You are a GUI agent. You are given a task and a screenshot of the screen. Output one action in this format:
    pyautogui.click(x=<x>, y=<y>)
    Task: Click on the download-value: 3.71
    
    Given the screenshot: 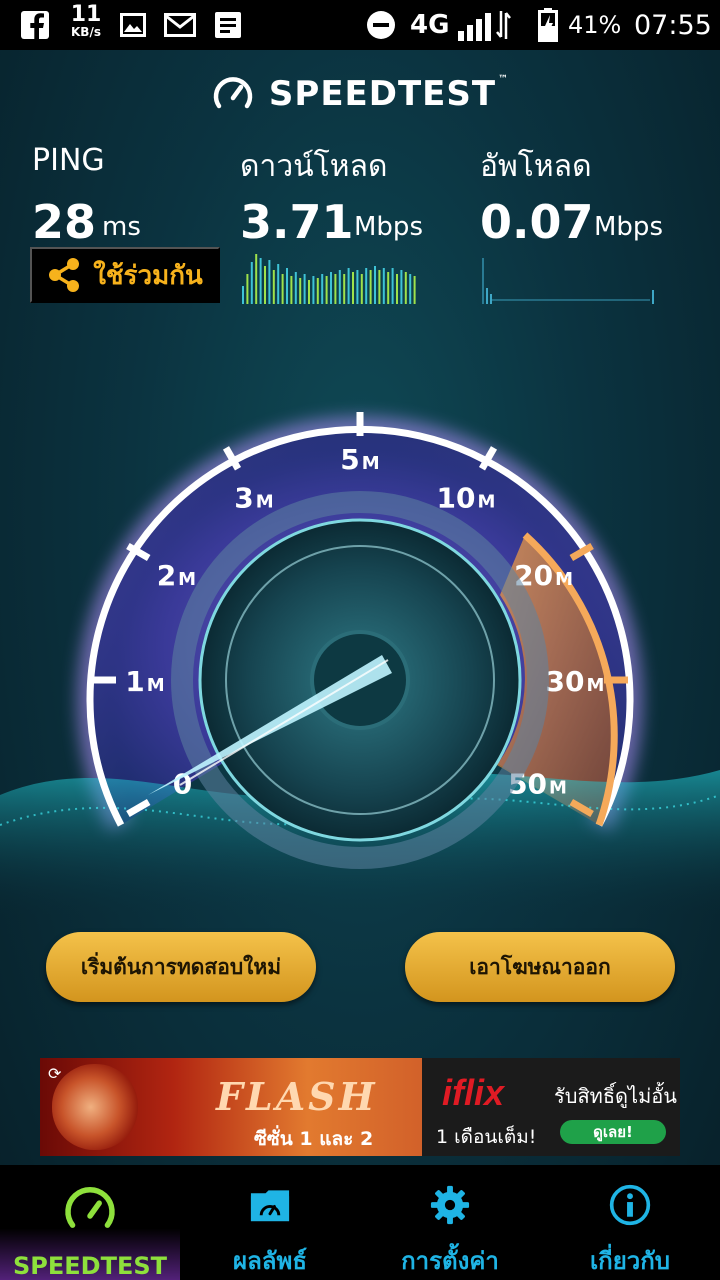 What is the action you would take?
    pyautogui.click(x=297, y=222)
    